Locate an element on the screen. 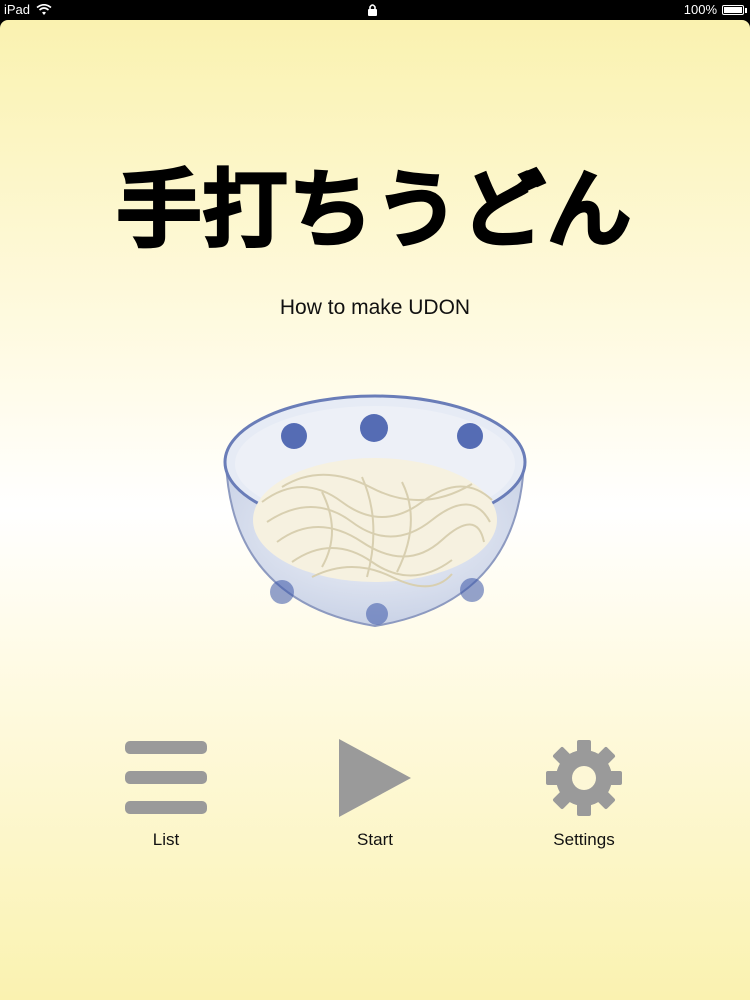 The width and height of the screenshot is (750, 1000). wifi-icon is located at coordinates (44, 9).